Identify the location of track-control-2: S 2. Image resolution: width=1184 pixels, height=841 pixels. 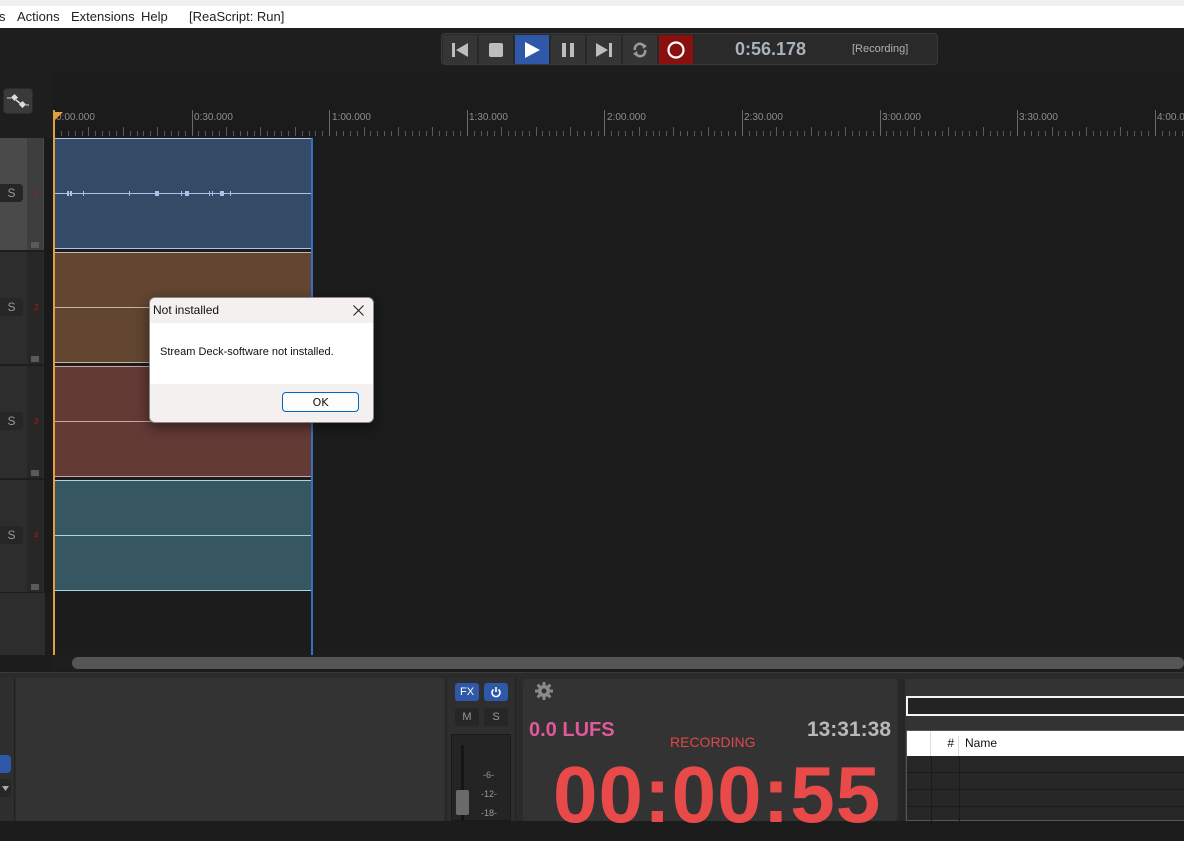
(22, 308).